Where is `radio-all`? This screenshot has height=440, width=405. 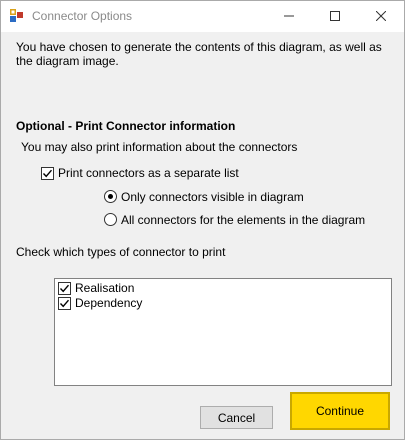
radio-all is located at coordinates (110, 219).